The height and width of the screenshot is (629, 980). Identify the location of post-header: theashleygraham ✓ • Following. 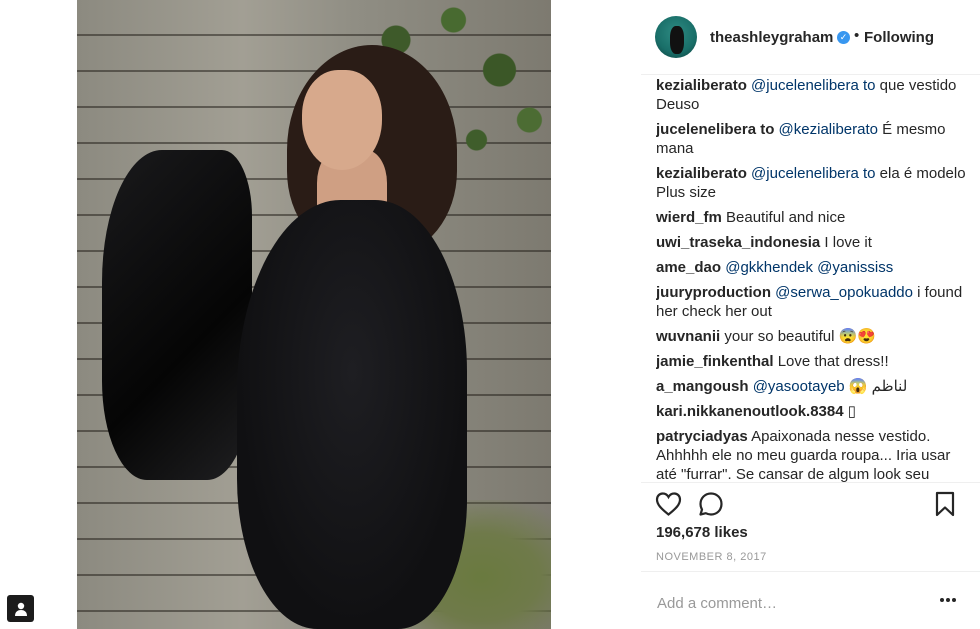
(810, 37).